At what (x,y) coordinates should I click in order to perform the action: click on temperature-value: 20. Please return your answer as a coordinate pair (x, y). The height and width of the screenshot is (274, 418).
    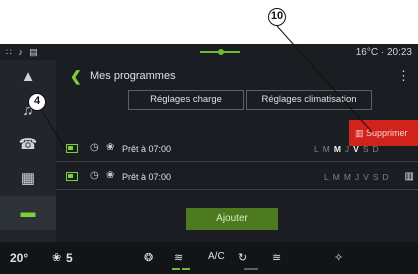
    Looking at the image, I should click on (17, 258).